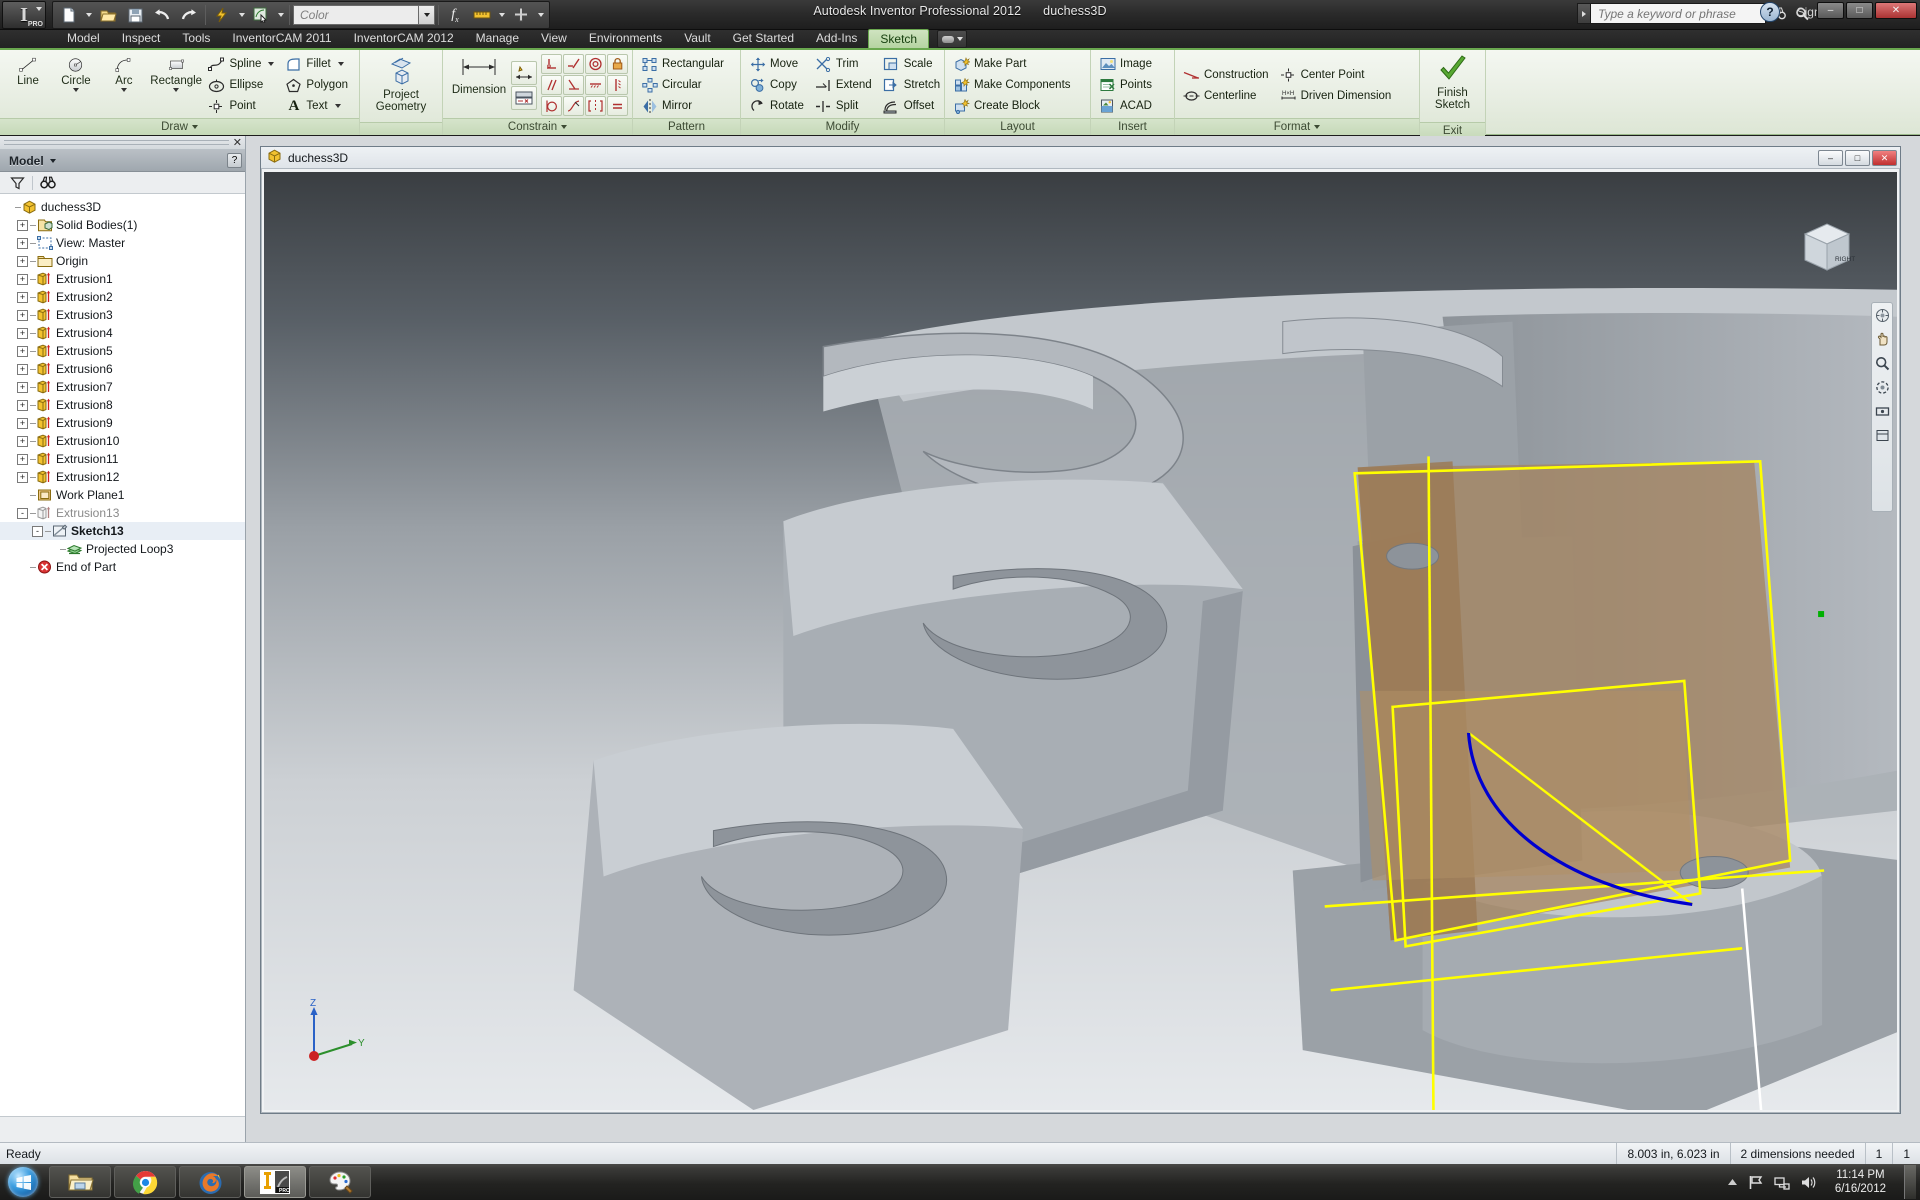 The height and width of the screenshot is (1200, 1920). Describe the element at coordinates (595, 85) in the screenshot. I see `horizontal-constraint-icon` at that location.